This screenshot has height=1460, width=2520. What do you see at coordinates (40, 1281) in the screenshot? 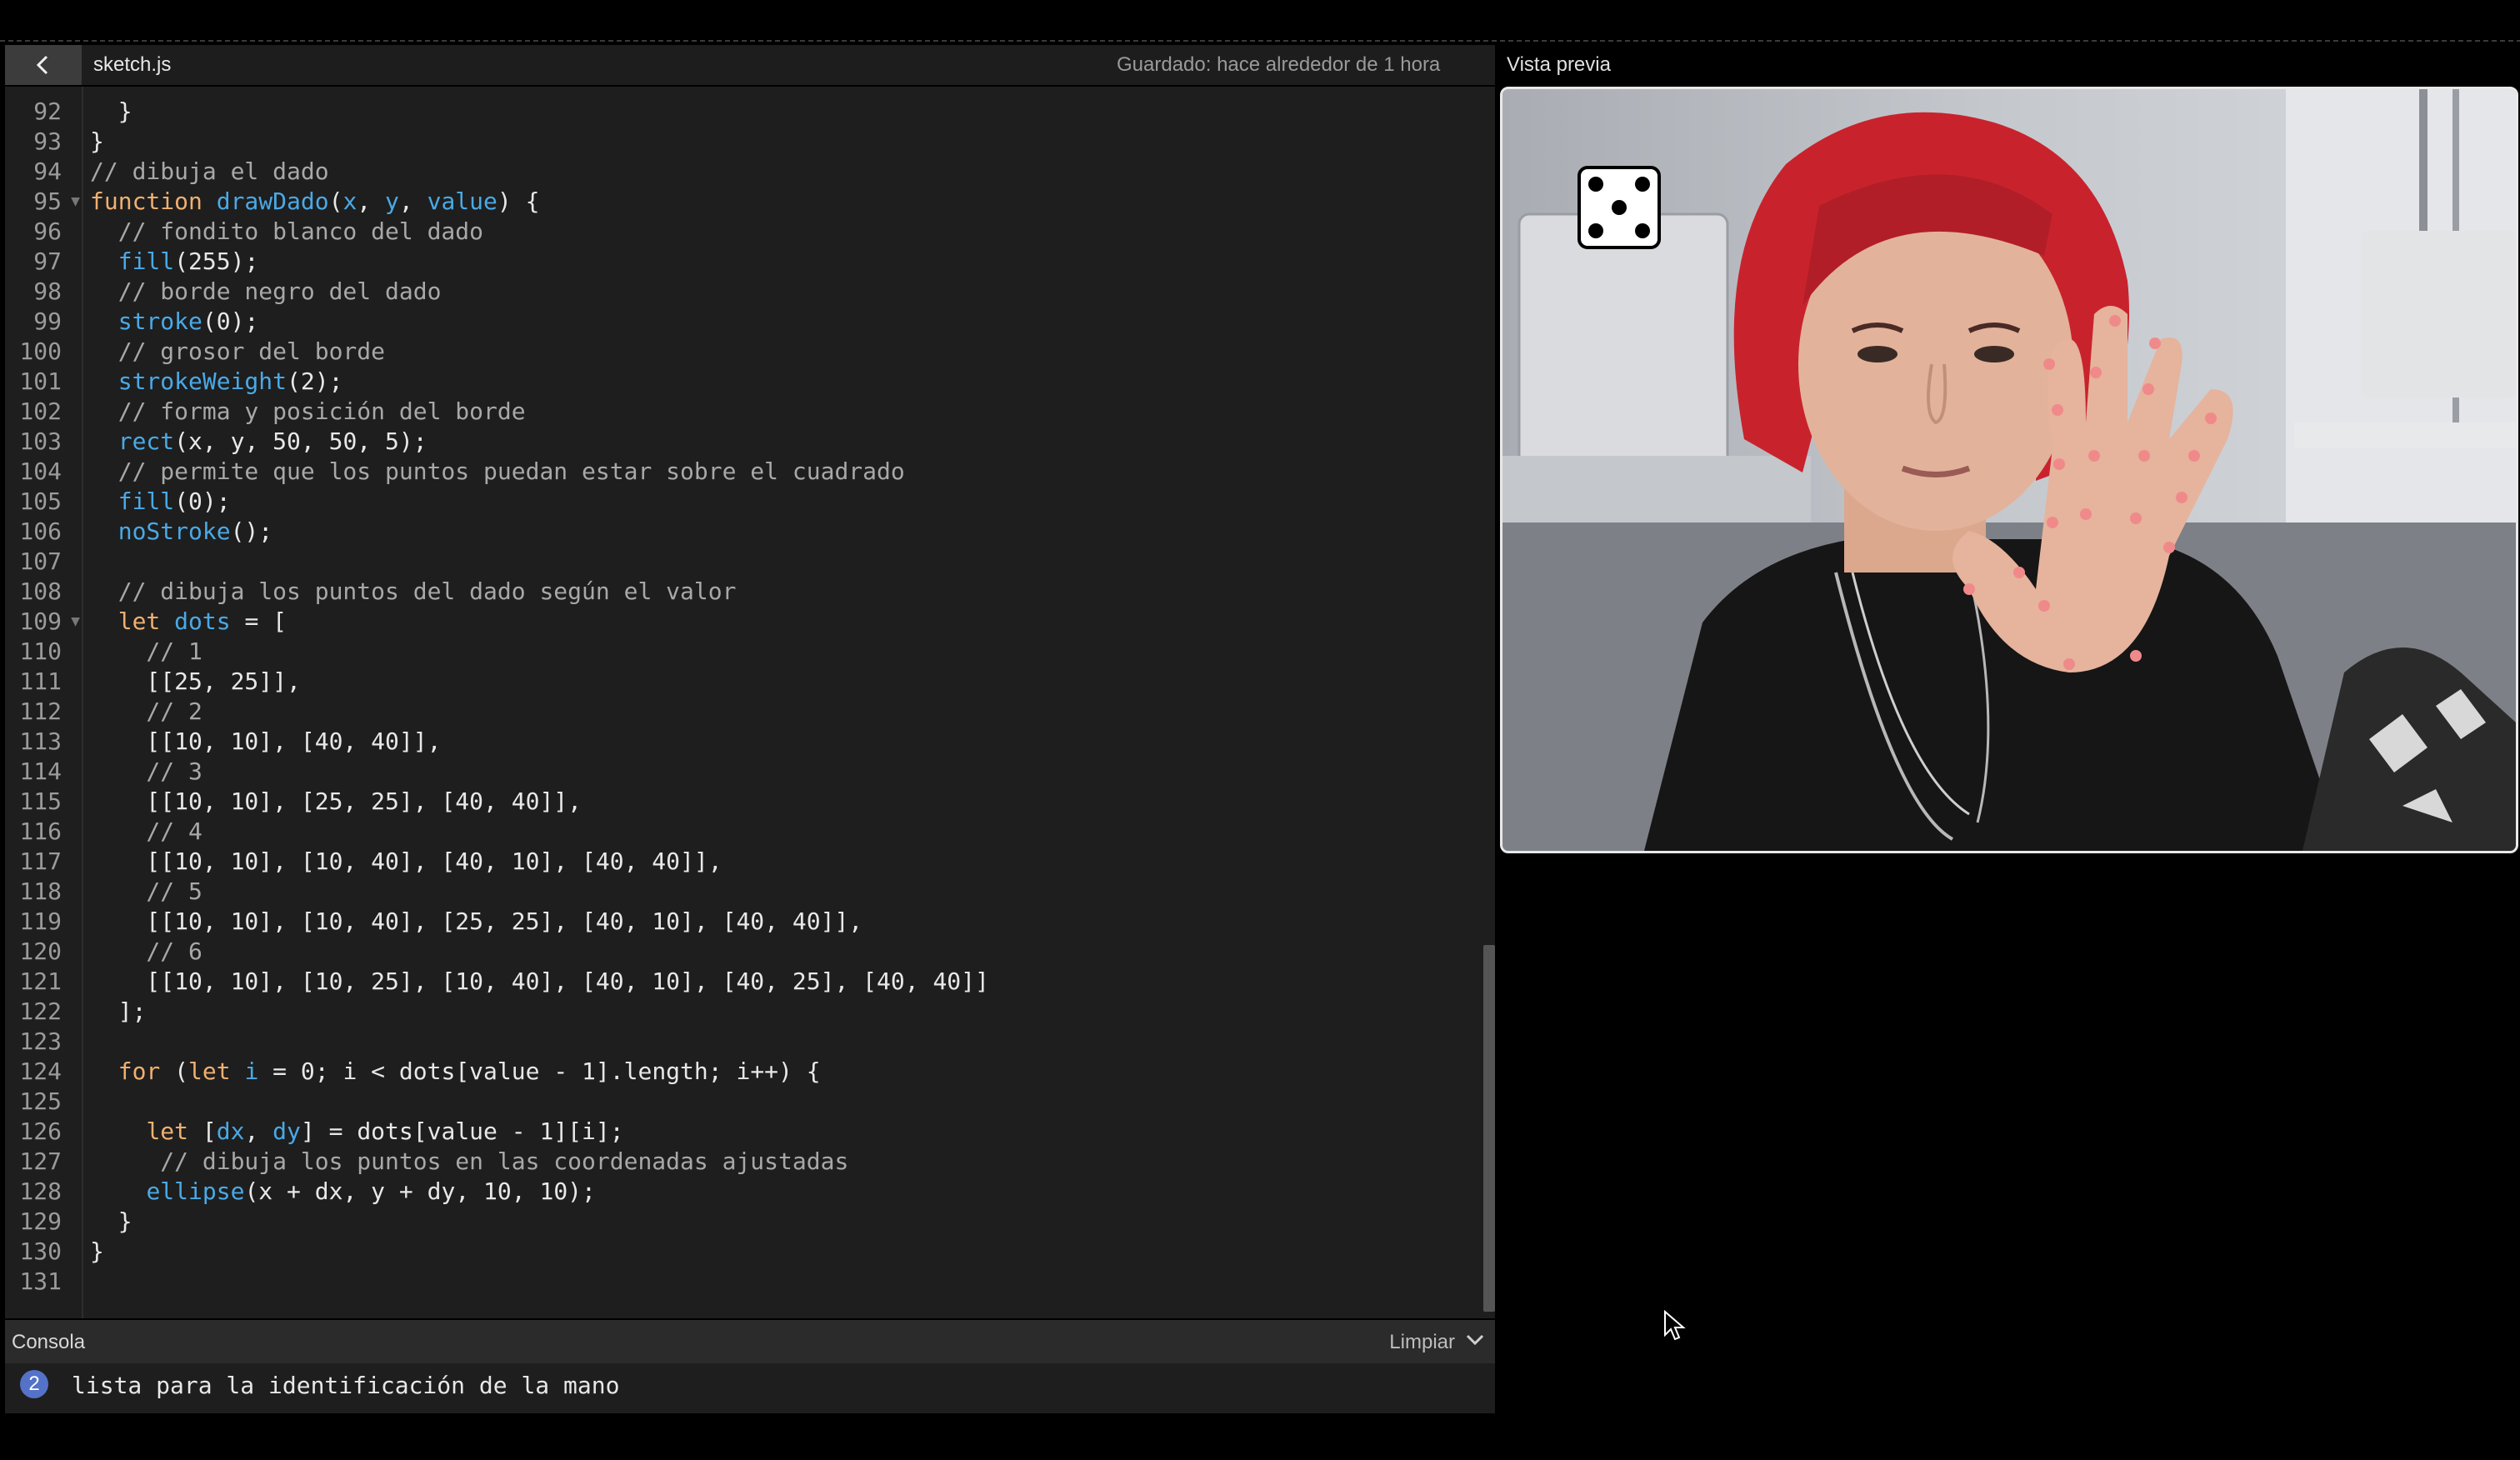
I see `line-number: 131` at bounding box center [40, 1281].